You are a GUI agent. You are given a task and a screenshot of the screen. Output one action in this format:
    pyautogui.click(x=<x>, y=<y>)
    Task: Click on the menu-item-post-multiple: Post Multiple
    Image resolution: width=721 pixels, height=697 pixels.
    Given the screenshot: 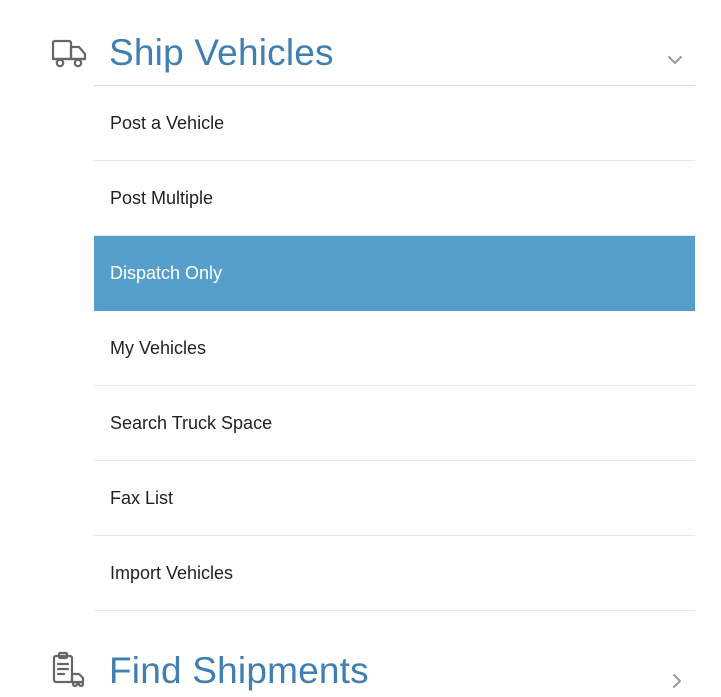 What is the action you would take?
    pyautogui.click(x=394, y=198)
    